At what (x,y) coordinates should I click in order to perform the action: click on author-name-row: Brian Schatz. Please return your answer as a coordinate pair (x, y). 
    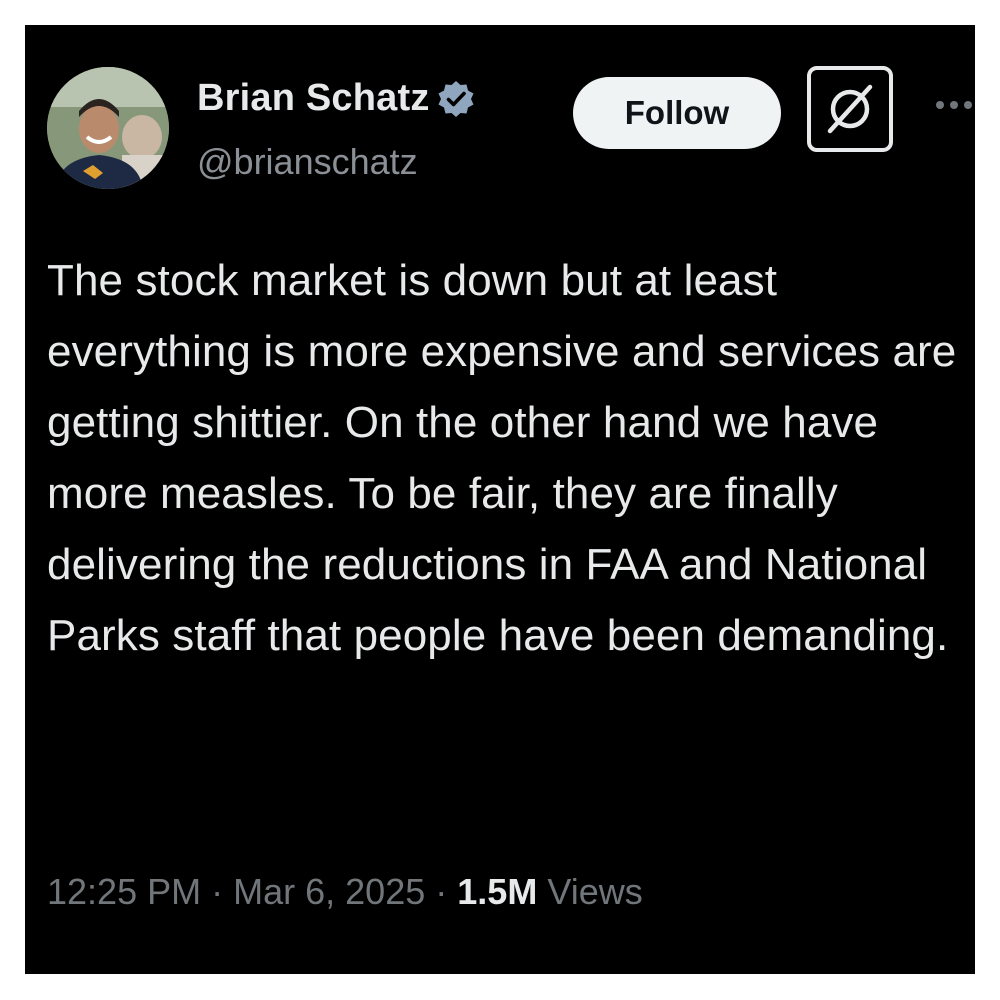
    Looking at the image, I should click on (336, 98).